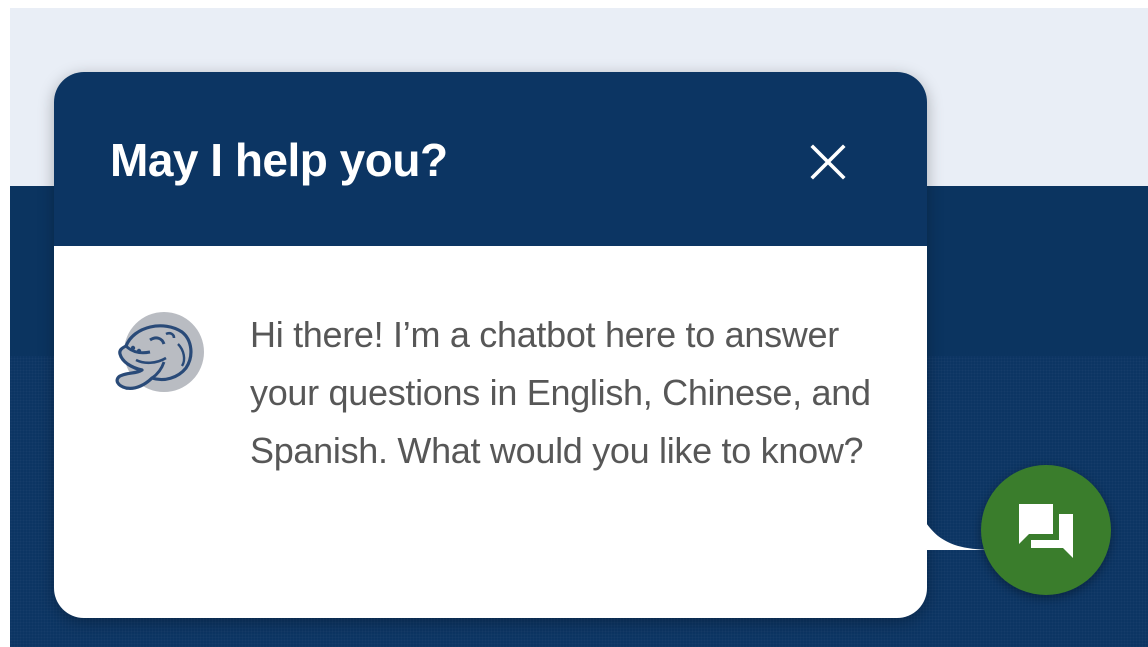 This screenshot has height=647, width=1148. What do you see at coordinates (159, 352) in the screenshot?
I see `manatee-mascot-icon` at bounding box center [159, 352].